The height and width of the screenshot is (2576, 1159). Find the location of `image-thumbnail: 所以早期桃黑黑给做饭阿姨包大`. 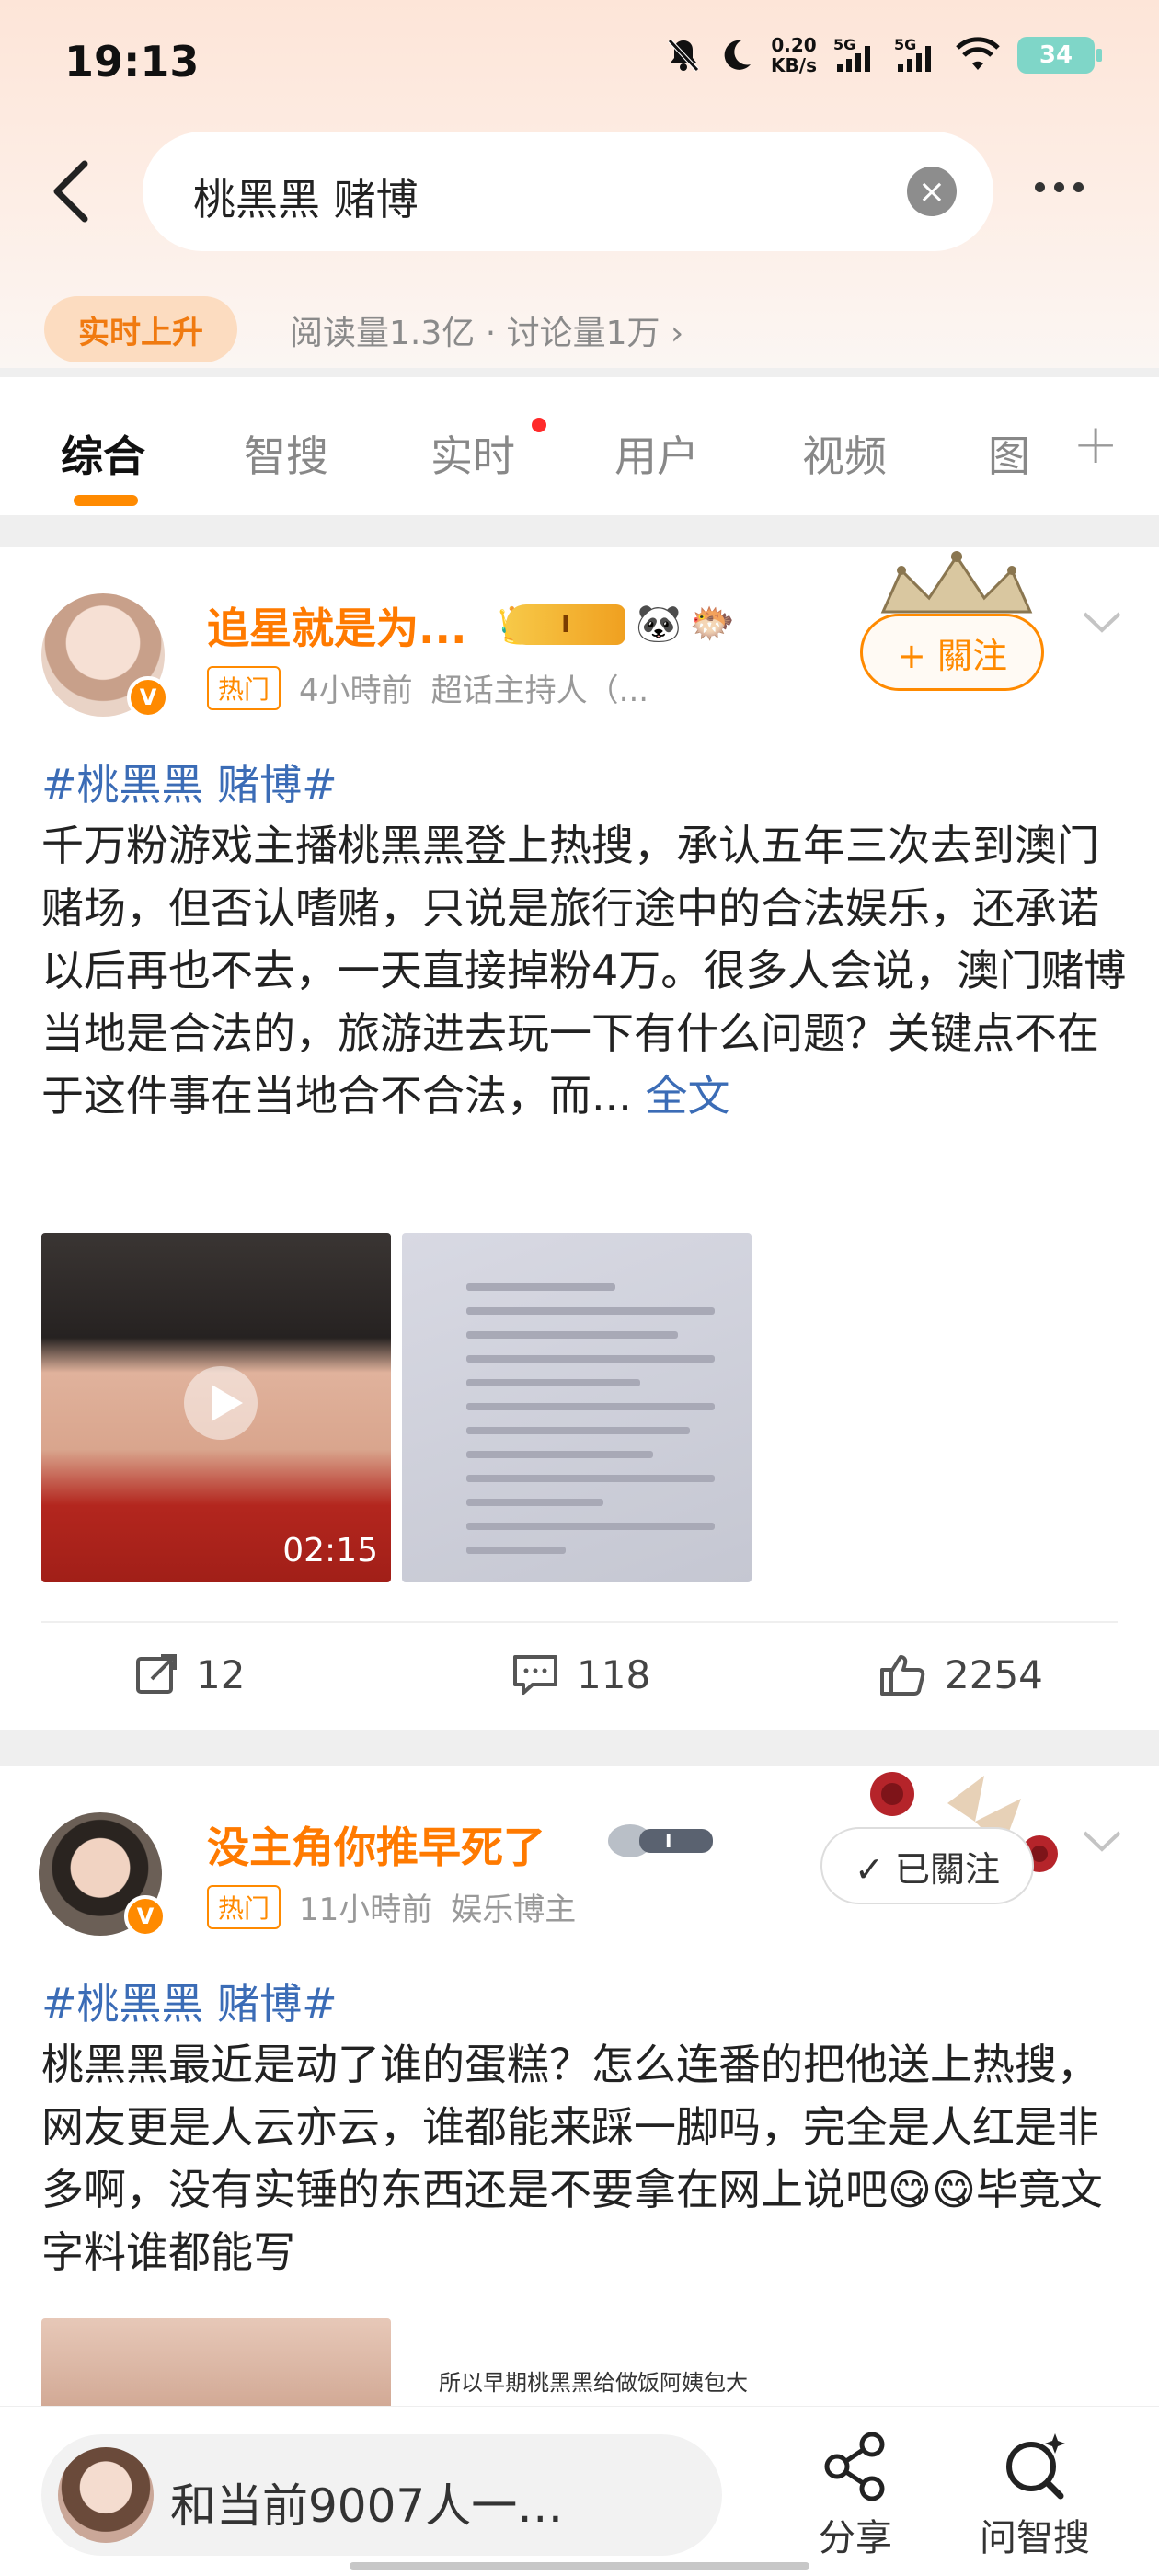

image-thumbnail: 所以早期桃黑黑给做饭阿姨包大 is located at coordinates (577, 2364).